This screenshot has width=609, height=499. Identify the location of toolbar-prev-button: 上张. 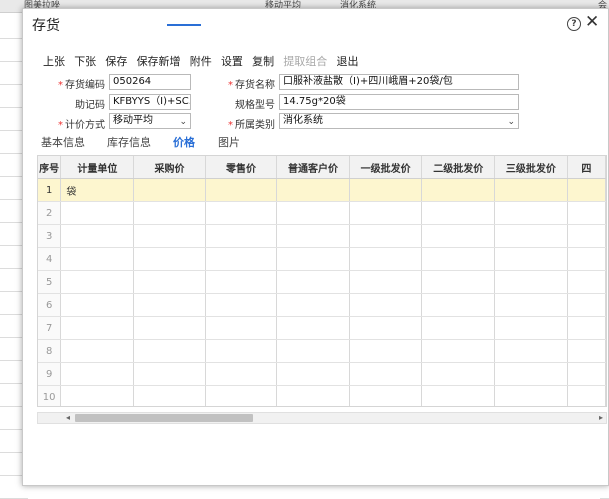
(54, 61).